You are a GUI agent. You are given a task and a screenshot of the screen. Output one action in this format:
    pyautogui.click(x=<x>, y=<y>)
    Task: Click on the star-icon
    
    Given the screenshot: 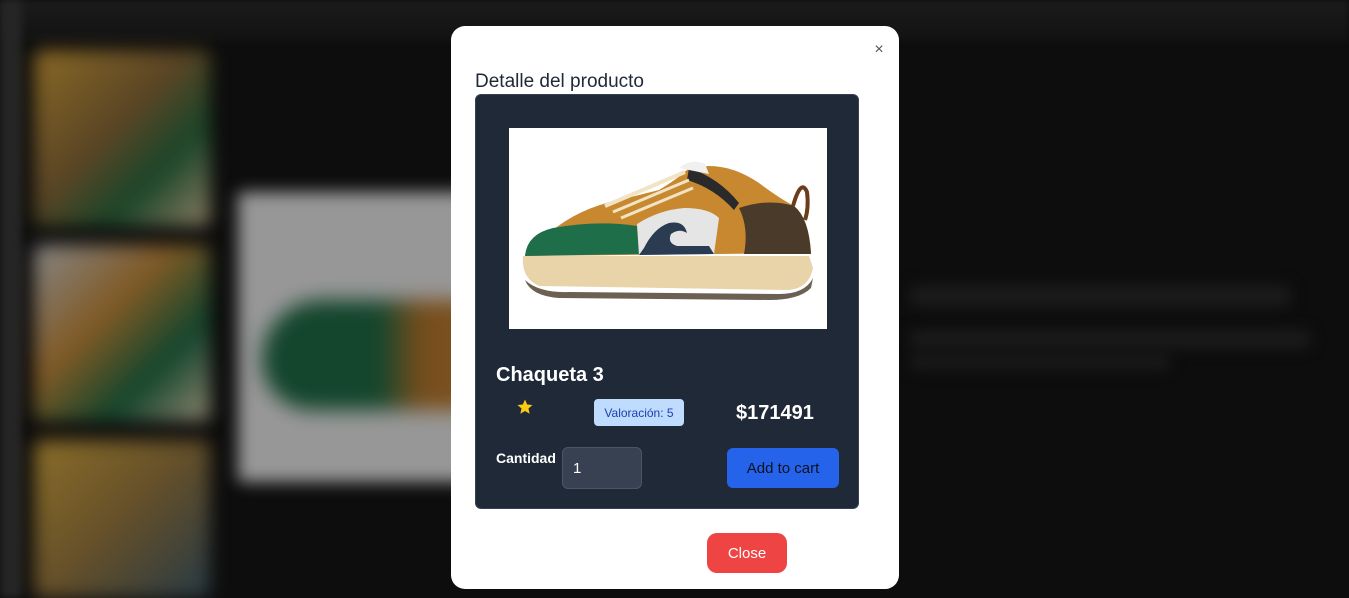 What is the action you would take?
    pyautogui.click(x=525, y=406)
    